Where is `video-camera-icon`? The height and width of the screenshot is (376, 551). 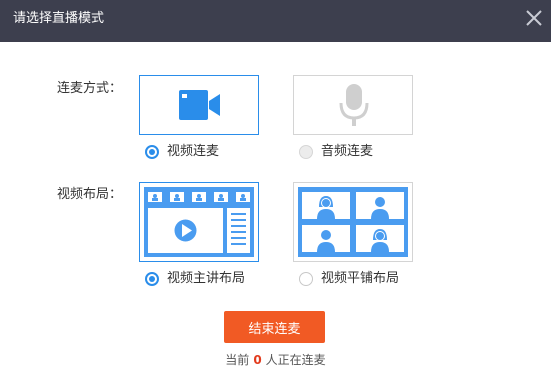 video-camera-icon is located at coordinates (199, 105).